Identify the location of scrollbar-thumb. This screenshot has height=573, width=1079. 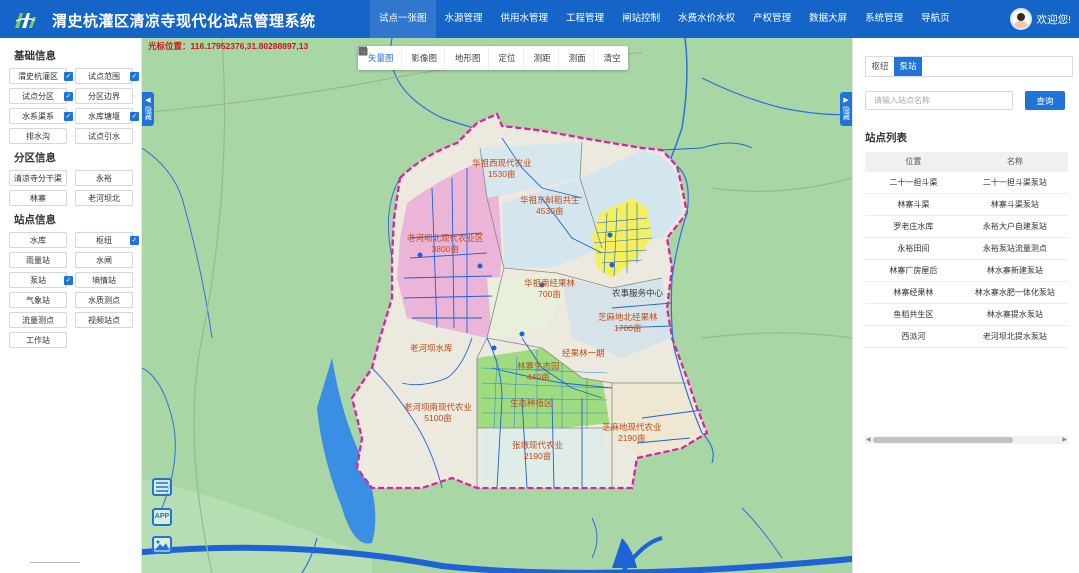
(943, 440).